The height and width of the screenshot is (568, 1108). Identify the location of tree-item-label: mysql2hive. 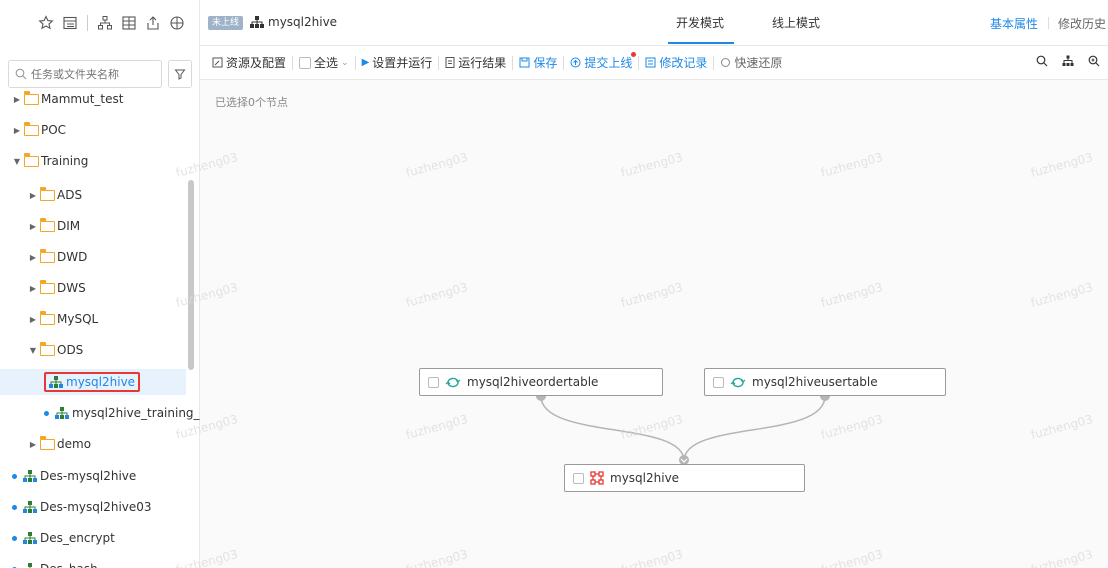
(101, 382).